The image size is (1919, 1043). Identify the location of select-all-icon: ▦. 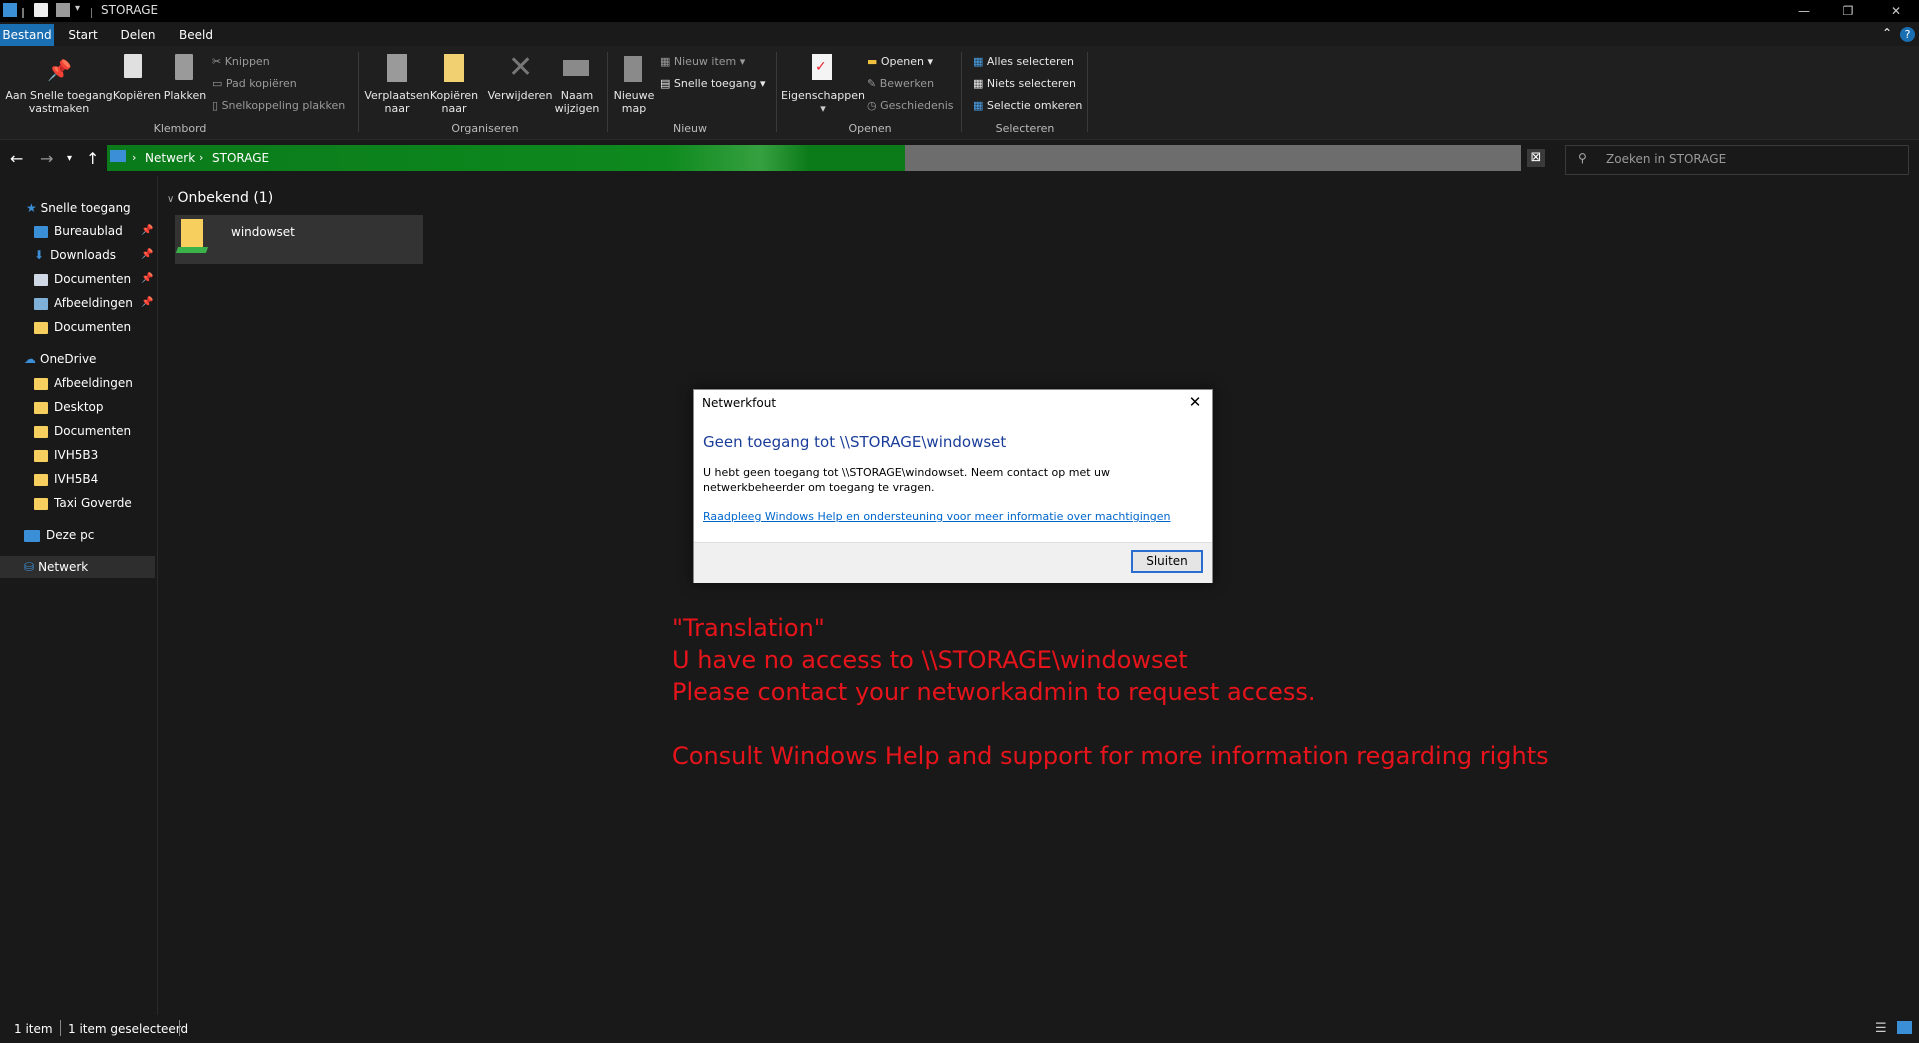
(980, 61).